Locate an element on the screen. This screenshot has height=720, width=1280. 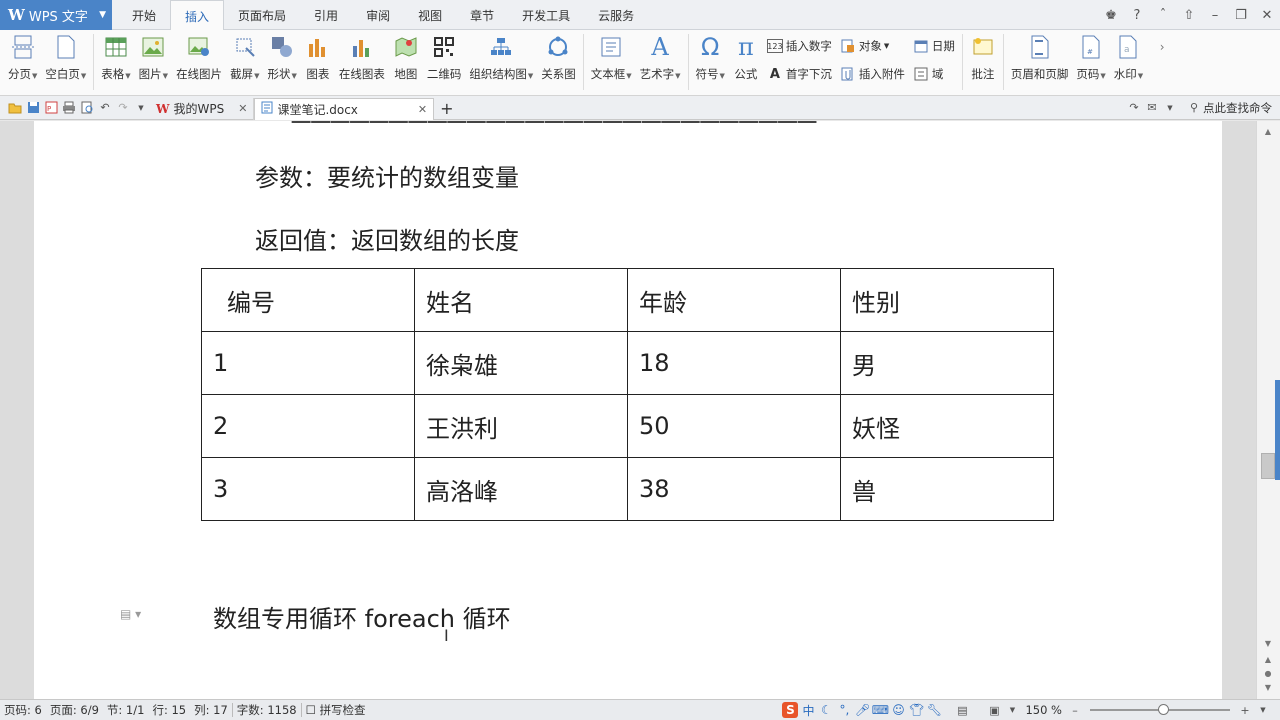
restore-ribbon-icon: ⇧ is located at coordinates (1189, 15).